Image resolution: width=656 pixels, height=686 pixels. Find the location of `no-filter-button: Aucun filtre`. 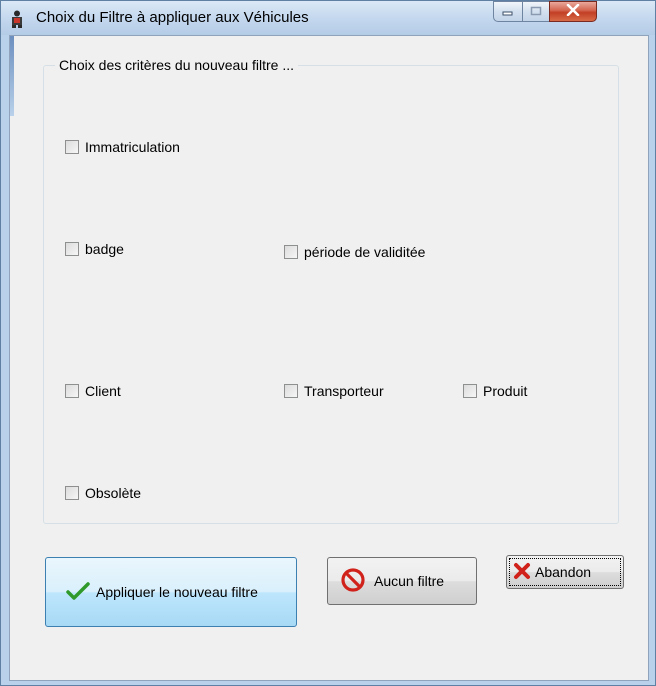

no-filter-button: Aucun filtre is located at coordinates (402, 581).